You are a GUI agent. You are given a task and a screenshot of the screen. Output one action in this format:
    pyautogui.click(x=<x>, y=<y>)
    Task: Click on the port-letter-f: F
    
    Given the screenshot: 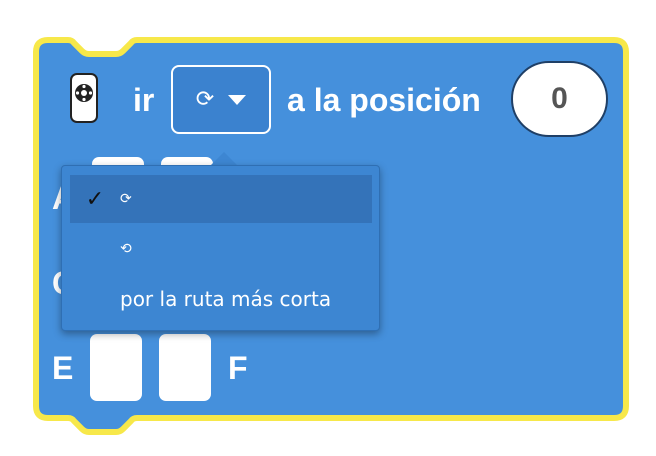 What is the action you would take?
    pyautogui.click(x=238, y=368)
    